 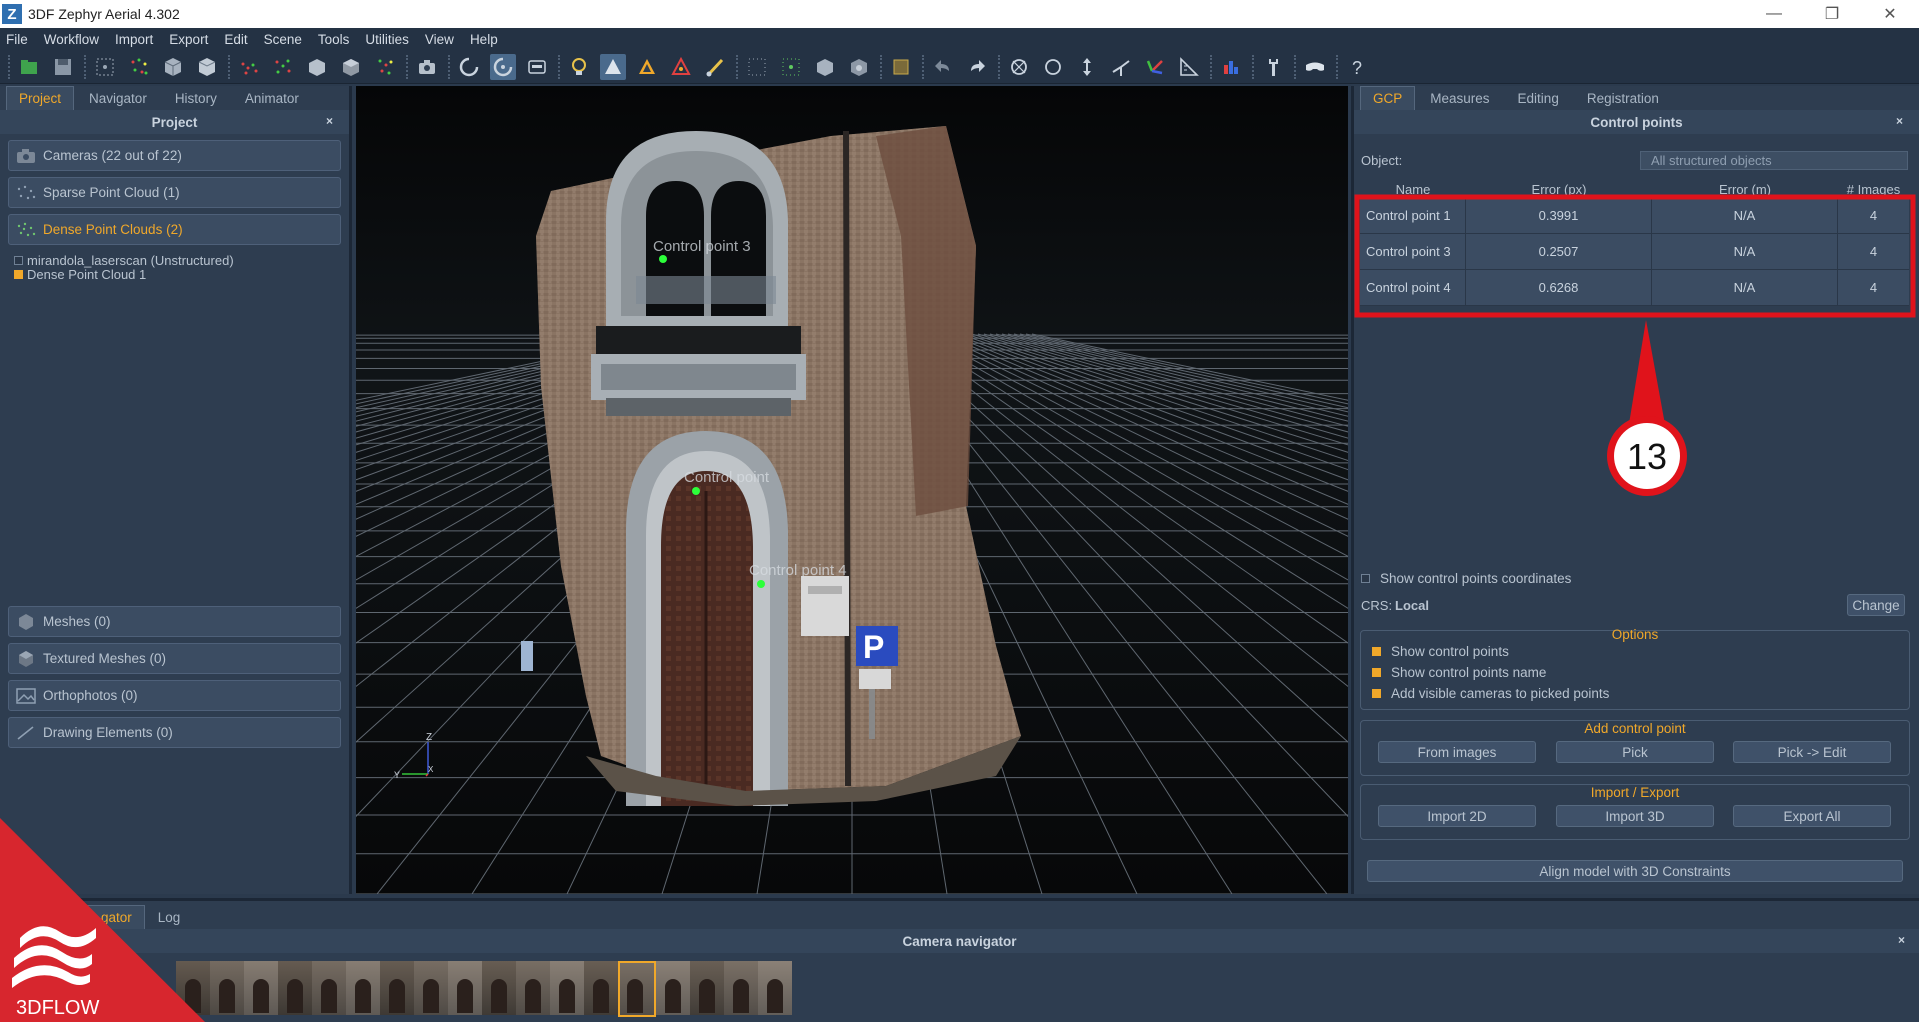 I want to click on tab-navigator: Navigator, so click(x=118, y=98).